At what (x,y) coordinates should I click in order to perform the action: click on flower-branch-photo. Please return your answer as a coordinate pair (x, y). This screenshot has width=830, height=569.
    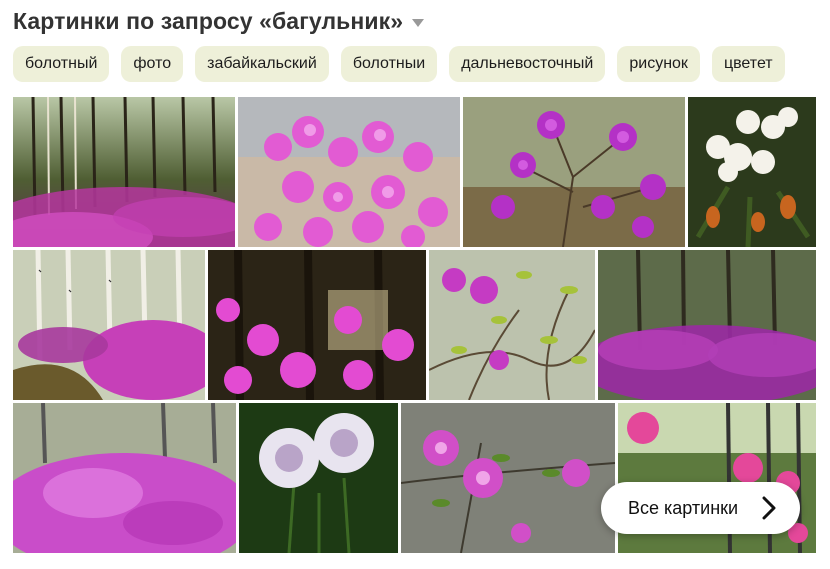
    Looking at the image, I should click on (574, 172).